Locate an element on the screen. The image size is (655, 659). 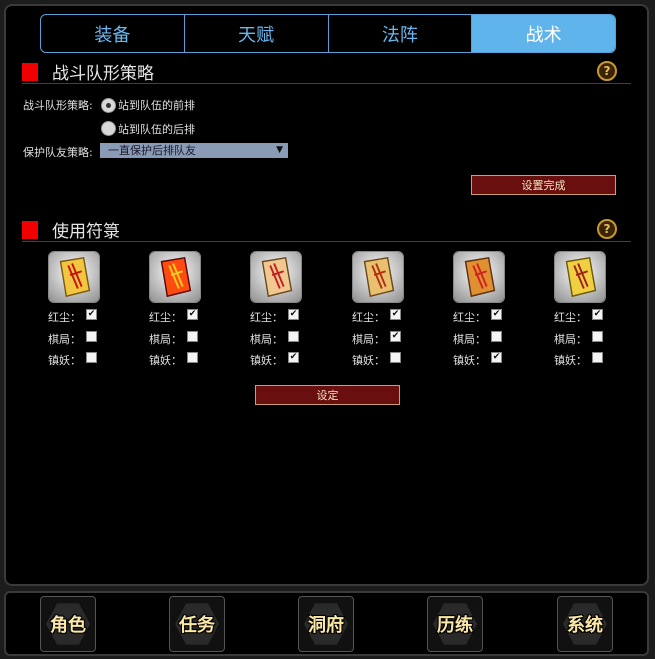
protect-strategy-label: 保护队友策略: is located at coordinates (58, 152).